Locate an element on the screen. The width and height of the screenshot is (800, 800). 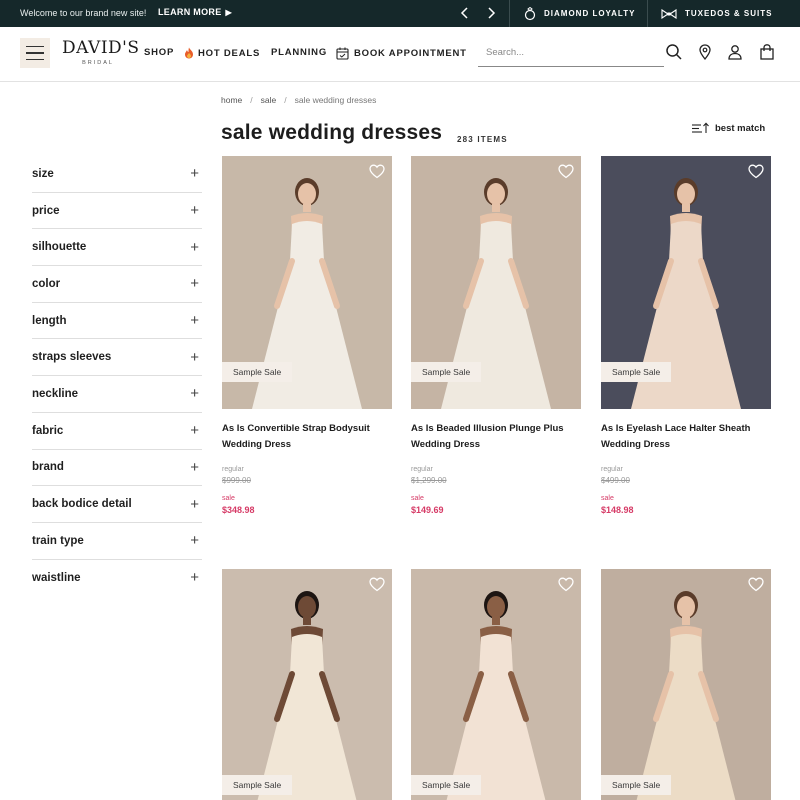
bowtie-icon is located at coordinates (669, 13).